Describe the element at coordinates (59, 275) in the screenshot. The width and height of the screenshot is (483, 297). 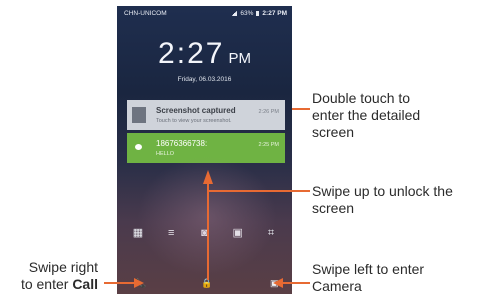
I see `label-swipe-right: Swipe right to enter Call` at that location.